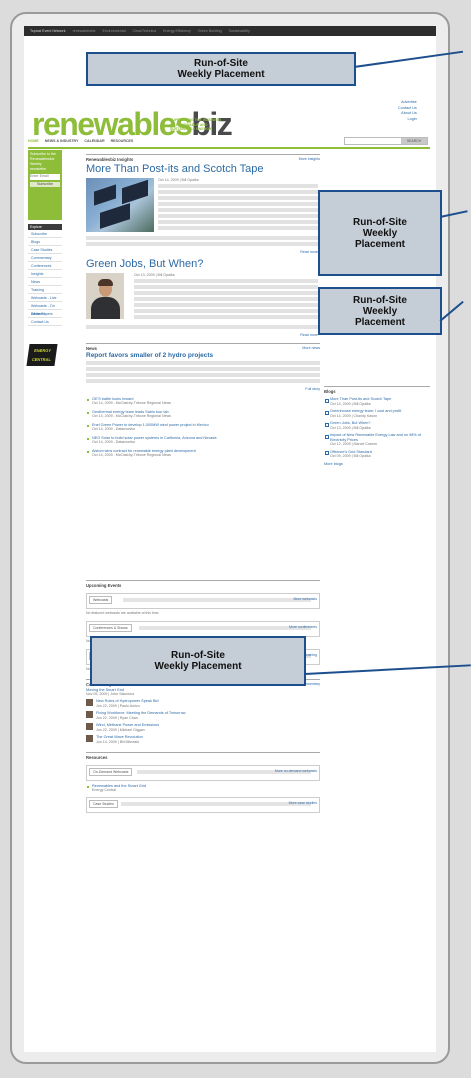  I want to click on nav-home: HOME, so click(33, 141).